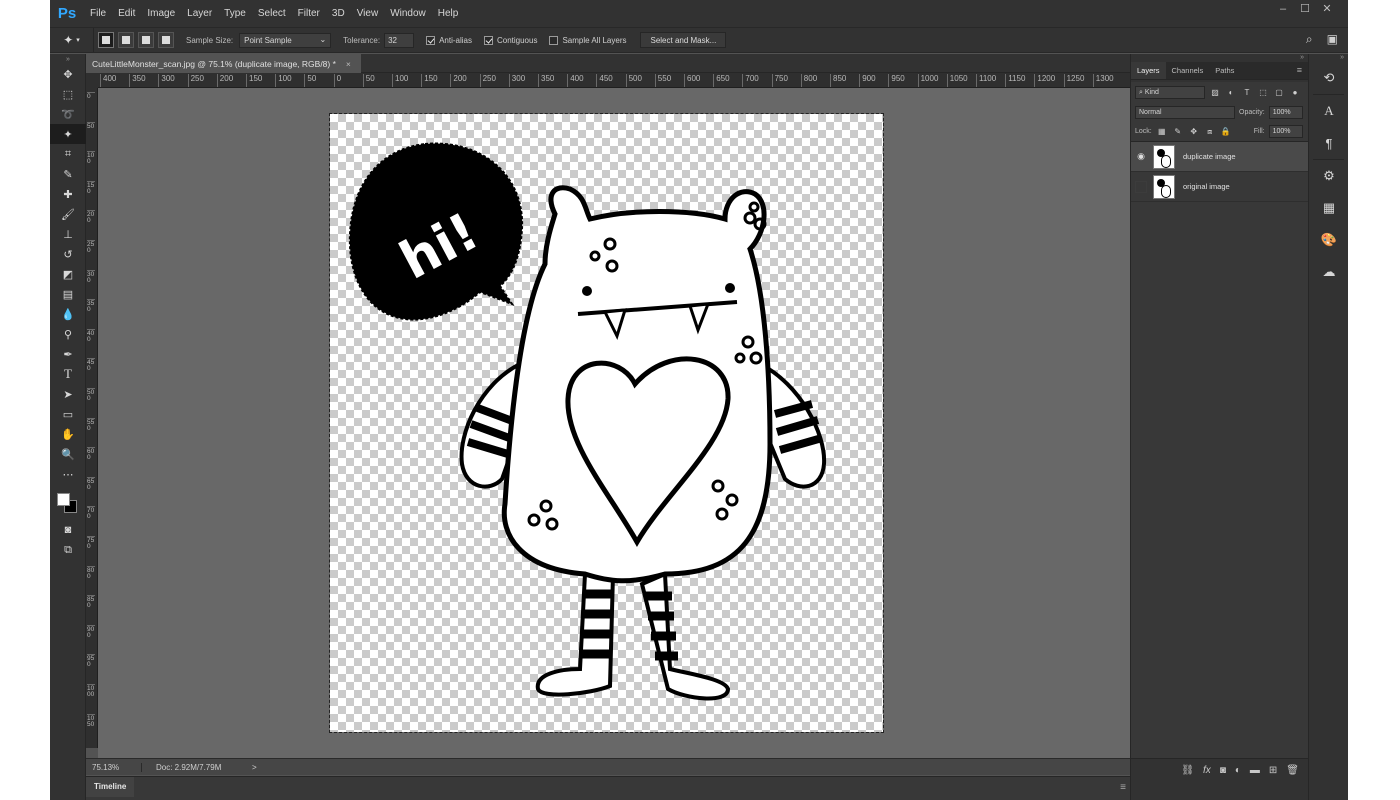  What do you see at coordinates (106, 40) in the screenshot?
I see `new-selection-button` at bounding box center [106, 40].